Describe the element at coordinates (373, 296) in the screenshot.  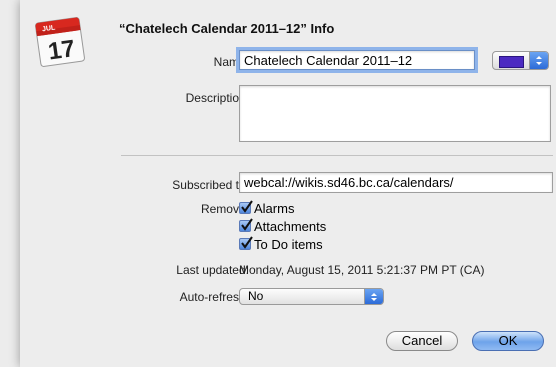
I see `auto-refresh-stepper` at that location.